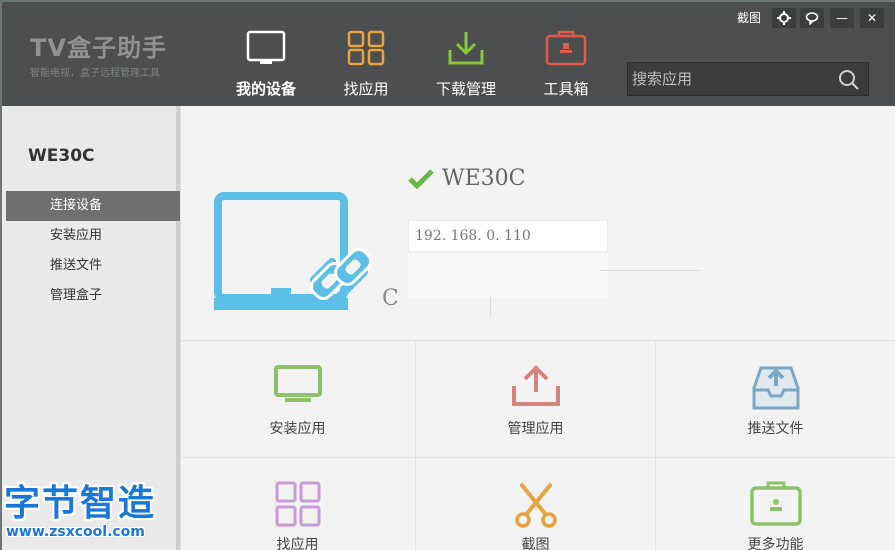 The height and width of the screenshot is (550, 895). What do you see at coordinates (508, 236) in the screenshot?
I see `ip-address-field: 192. 168. 0. 110` at bounding box center [508, 236].